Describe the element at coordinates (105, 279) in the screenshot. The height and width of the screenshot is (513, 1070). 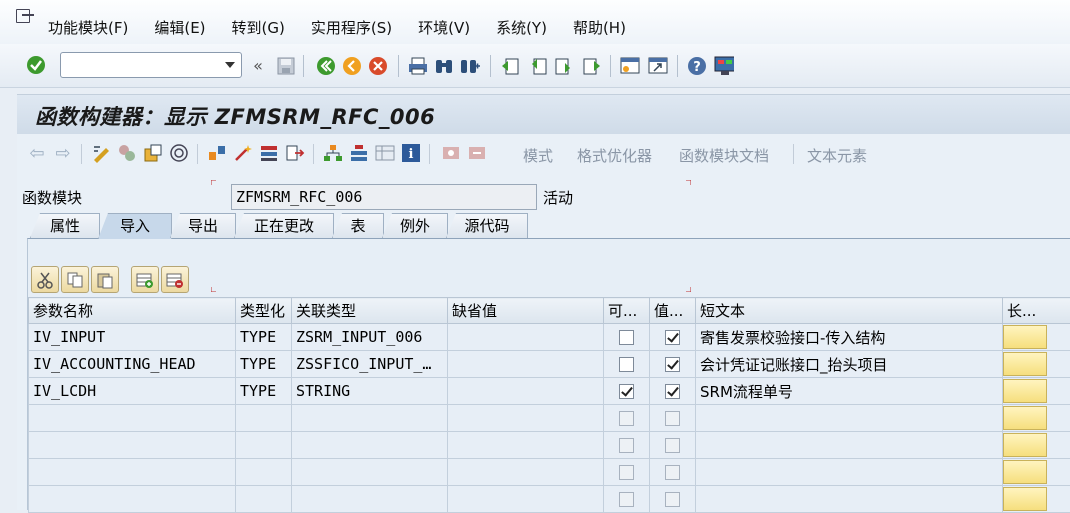
I see `paste-button` at that location.